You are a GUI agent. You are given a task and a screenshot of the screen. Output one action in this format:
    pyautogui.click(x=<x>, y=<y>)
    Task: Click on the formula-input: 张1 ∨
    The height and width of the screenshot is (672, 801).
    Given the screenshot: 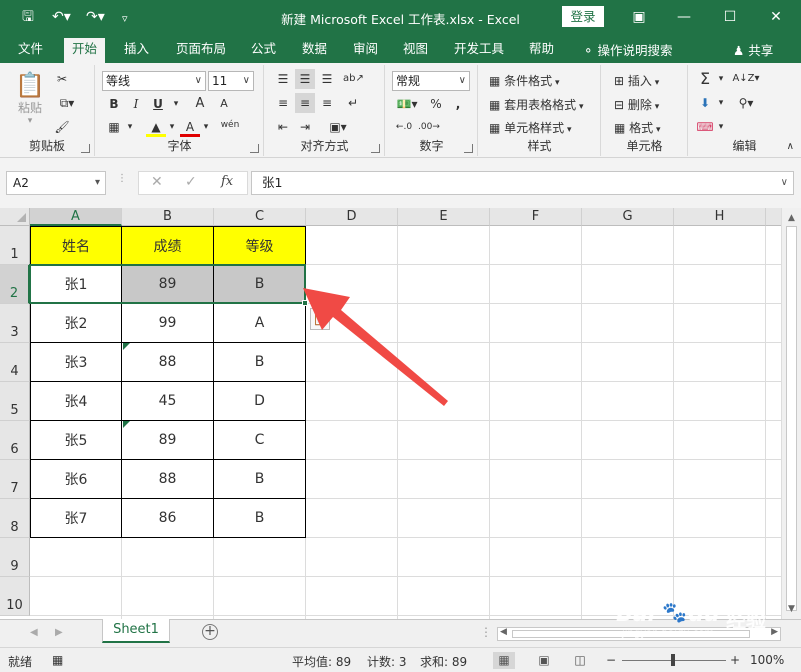 What is the action you would take?
    pyautogui.click(x=522, y=183)
    